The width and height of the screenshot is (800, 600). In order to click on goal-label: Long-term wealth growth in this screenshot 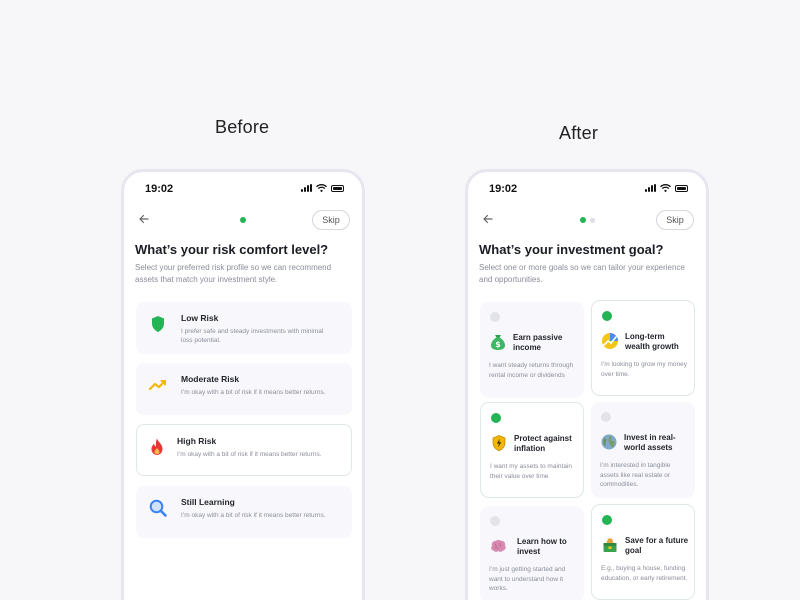, I will do `click(652, 341)`.